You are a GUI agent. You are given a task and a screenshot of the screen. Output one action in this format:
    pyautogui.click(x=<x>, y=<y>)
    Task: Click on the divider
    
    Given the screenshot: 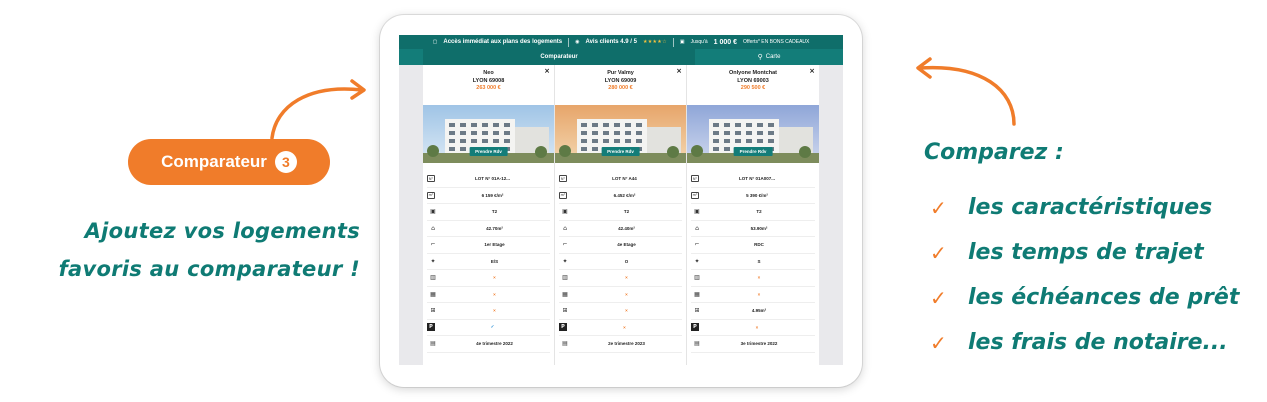 What is the action you would take?
    pyautogui.click(x=569, y=42)
    